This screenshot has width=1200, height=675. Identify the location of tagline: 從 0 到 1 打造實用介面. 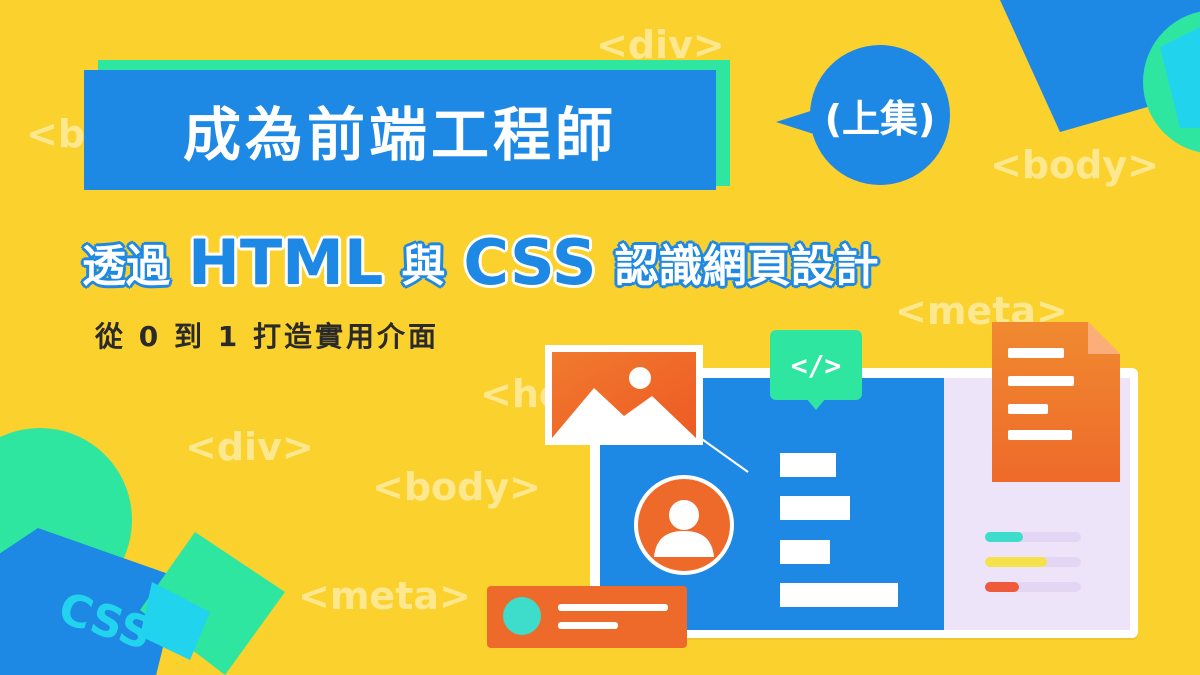
(267, 336).